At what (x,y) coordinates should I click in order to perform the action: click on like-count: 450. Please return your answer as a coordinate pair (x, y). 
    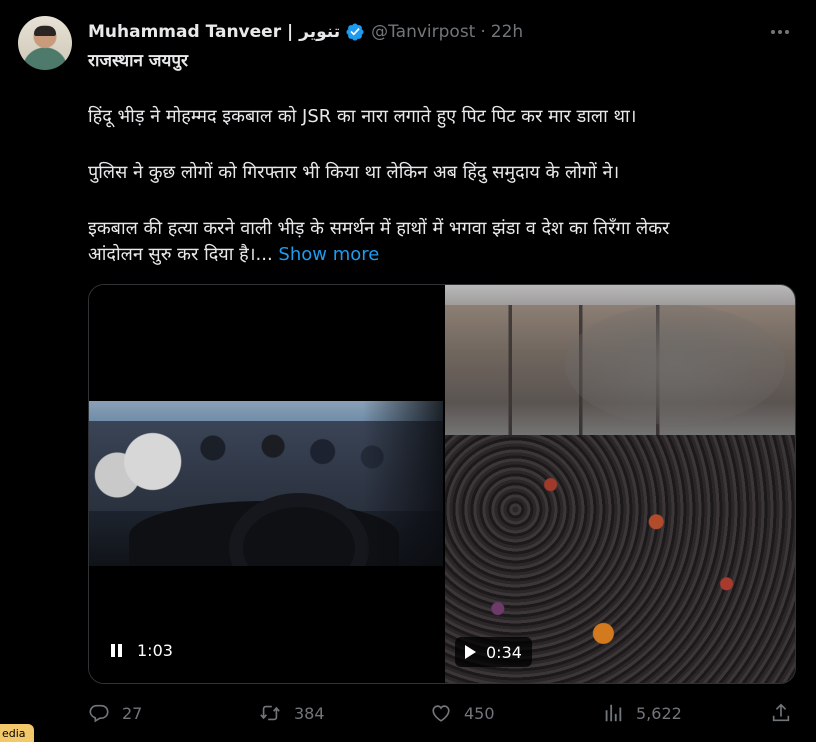
    Looking at the image, I should click on (479, 713).